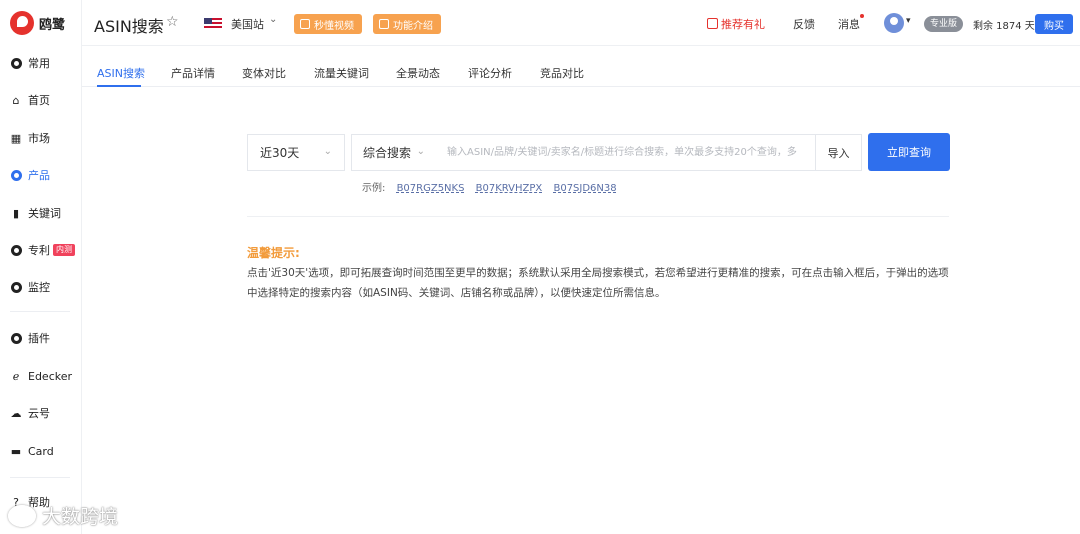 The image size is (1080, 534). What do you see at coordinates (16, 138) in the screenshot?
I see `grid-icon: ▦` at bounding box center [16, 138].